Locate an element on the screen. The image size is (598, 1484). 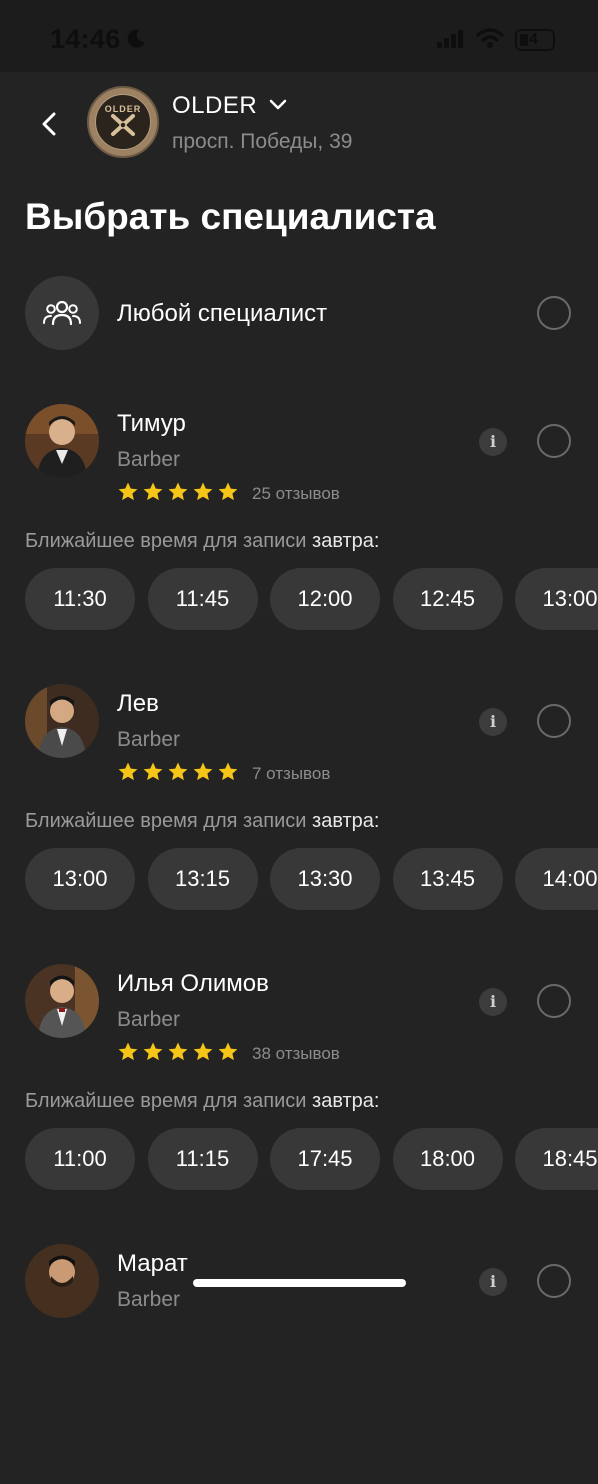
time-slot-button: 14:00 is located at coordinates (556, 879).